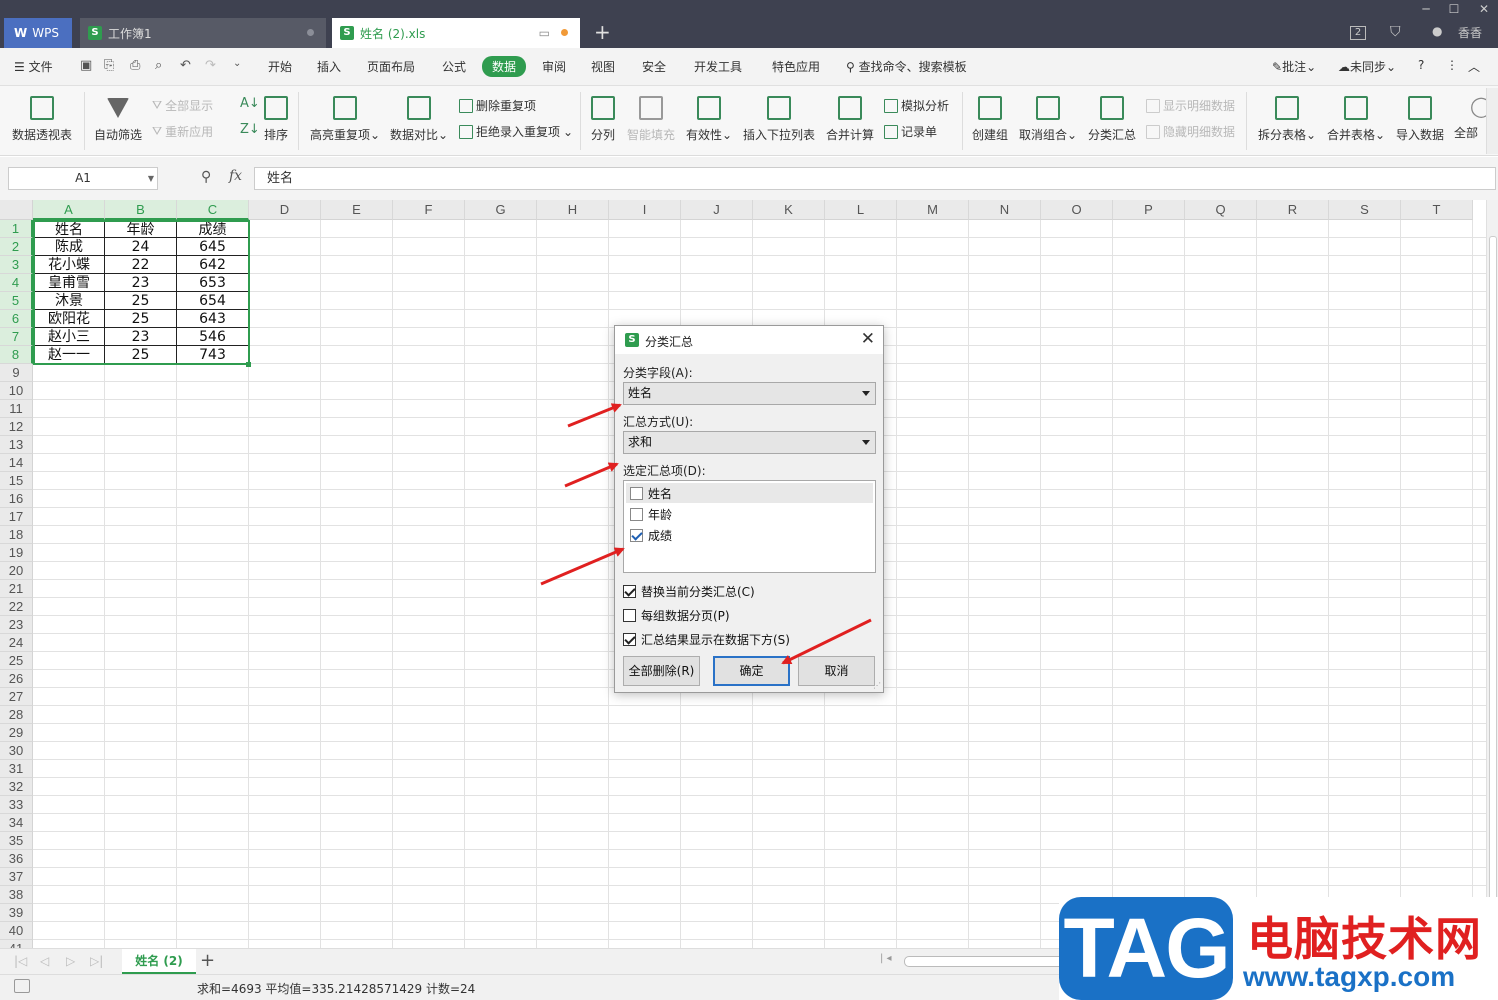  Describe the element at coordinates (22, 986) in the screenshot. I see `macro-record-icon` at that location.